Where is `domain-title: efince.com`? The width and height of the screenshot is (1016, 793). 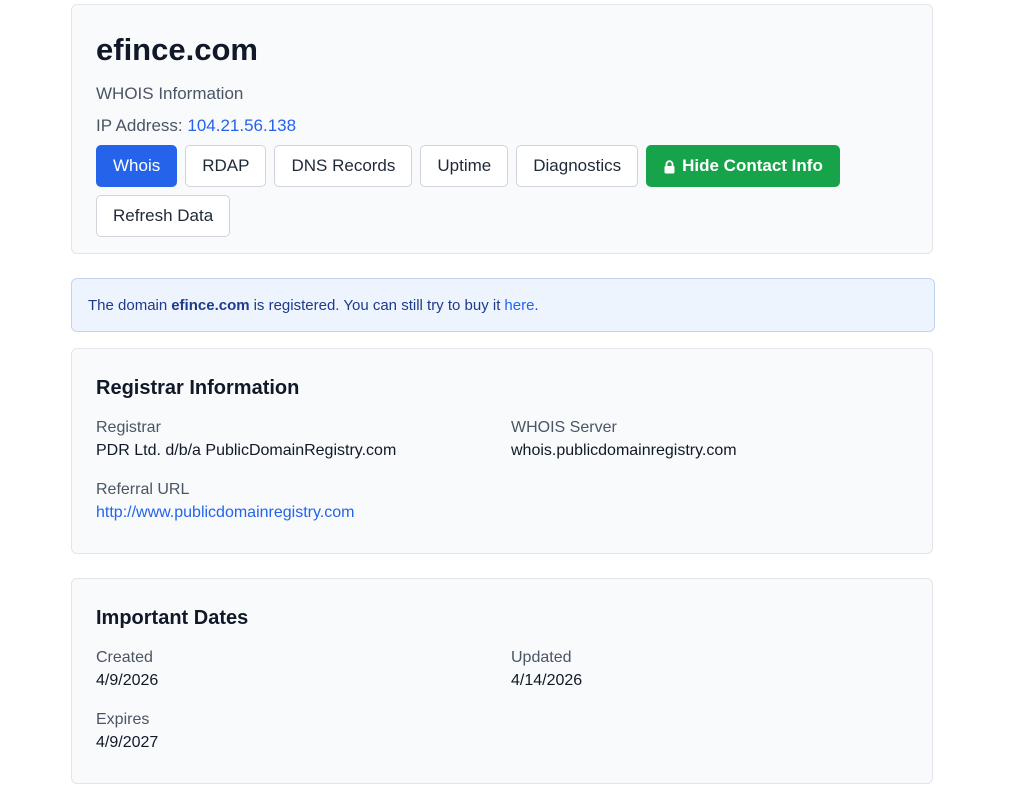
domain-title: efince.com is located at coordinates (177, 49).